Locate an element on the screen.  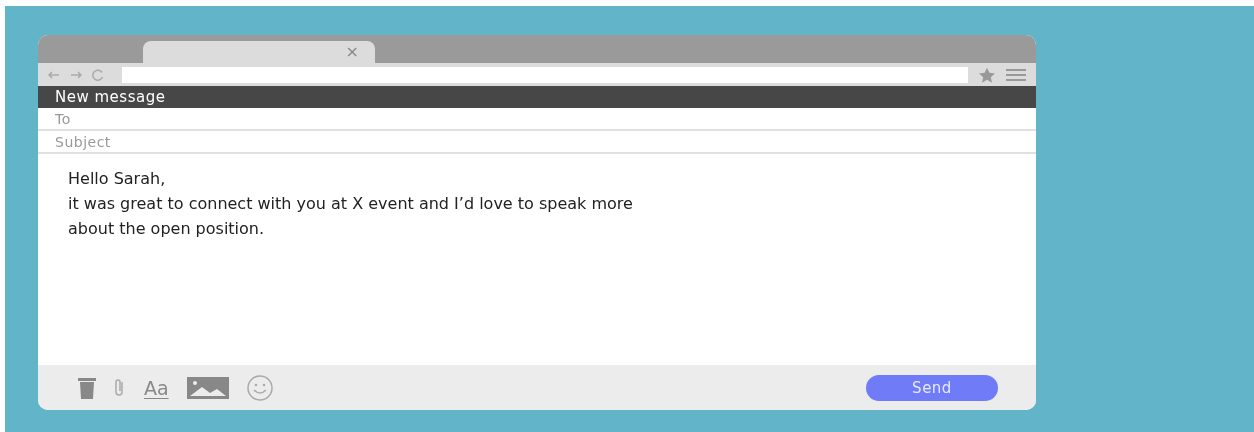
reload-icon is located at coordinates (98, 74).